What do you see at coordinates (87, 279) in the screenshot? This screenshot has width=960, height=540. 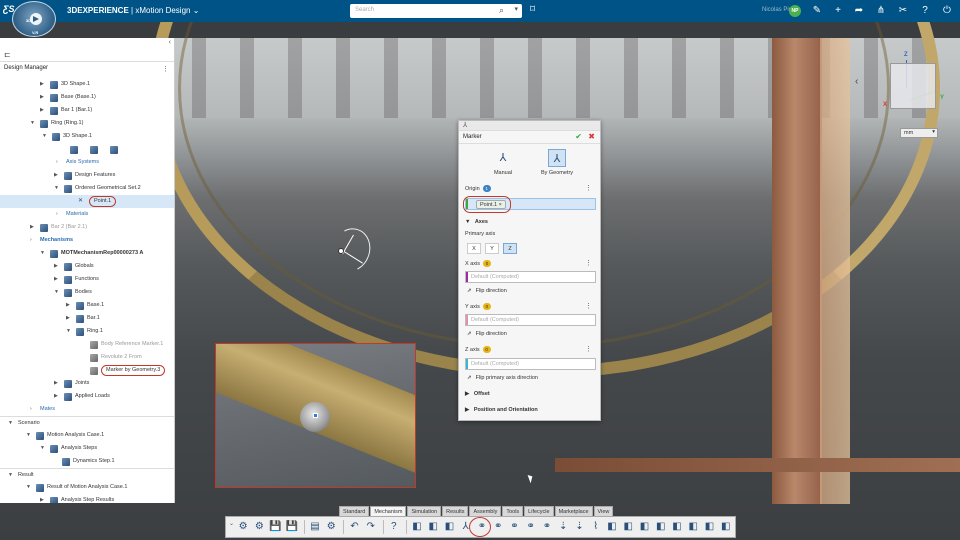 I see `tree-row: ▶ Functions` at bounding box center [87, 279].